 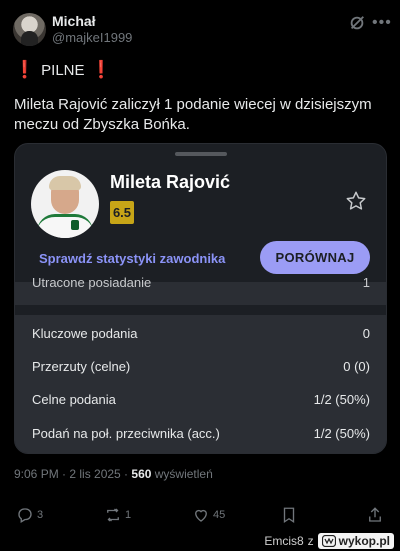 I want to click on headline-text: PILNE, so click(x=63, y=70).